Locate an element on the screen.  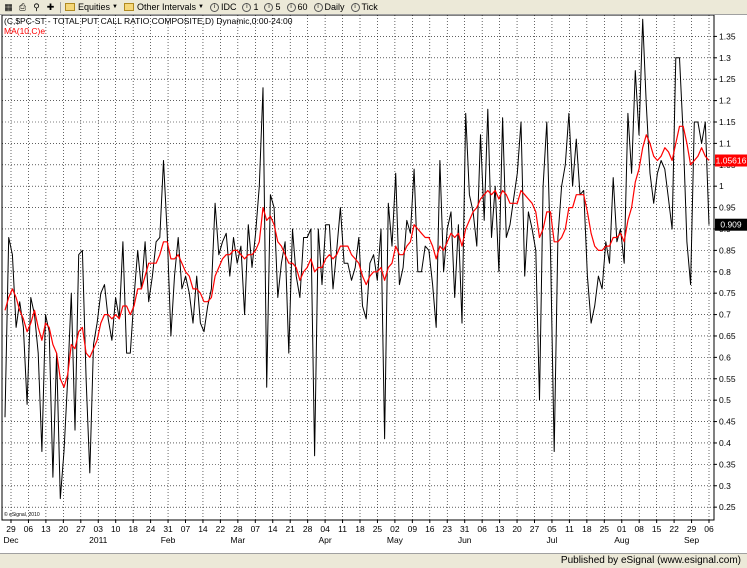
interval-idc-button: i IDC is located at coordinates (223, 7).